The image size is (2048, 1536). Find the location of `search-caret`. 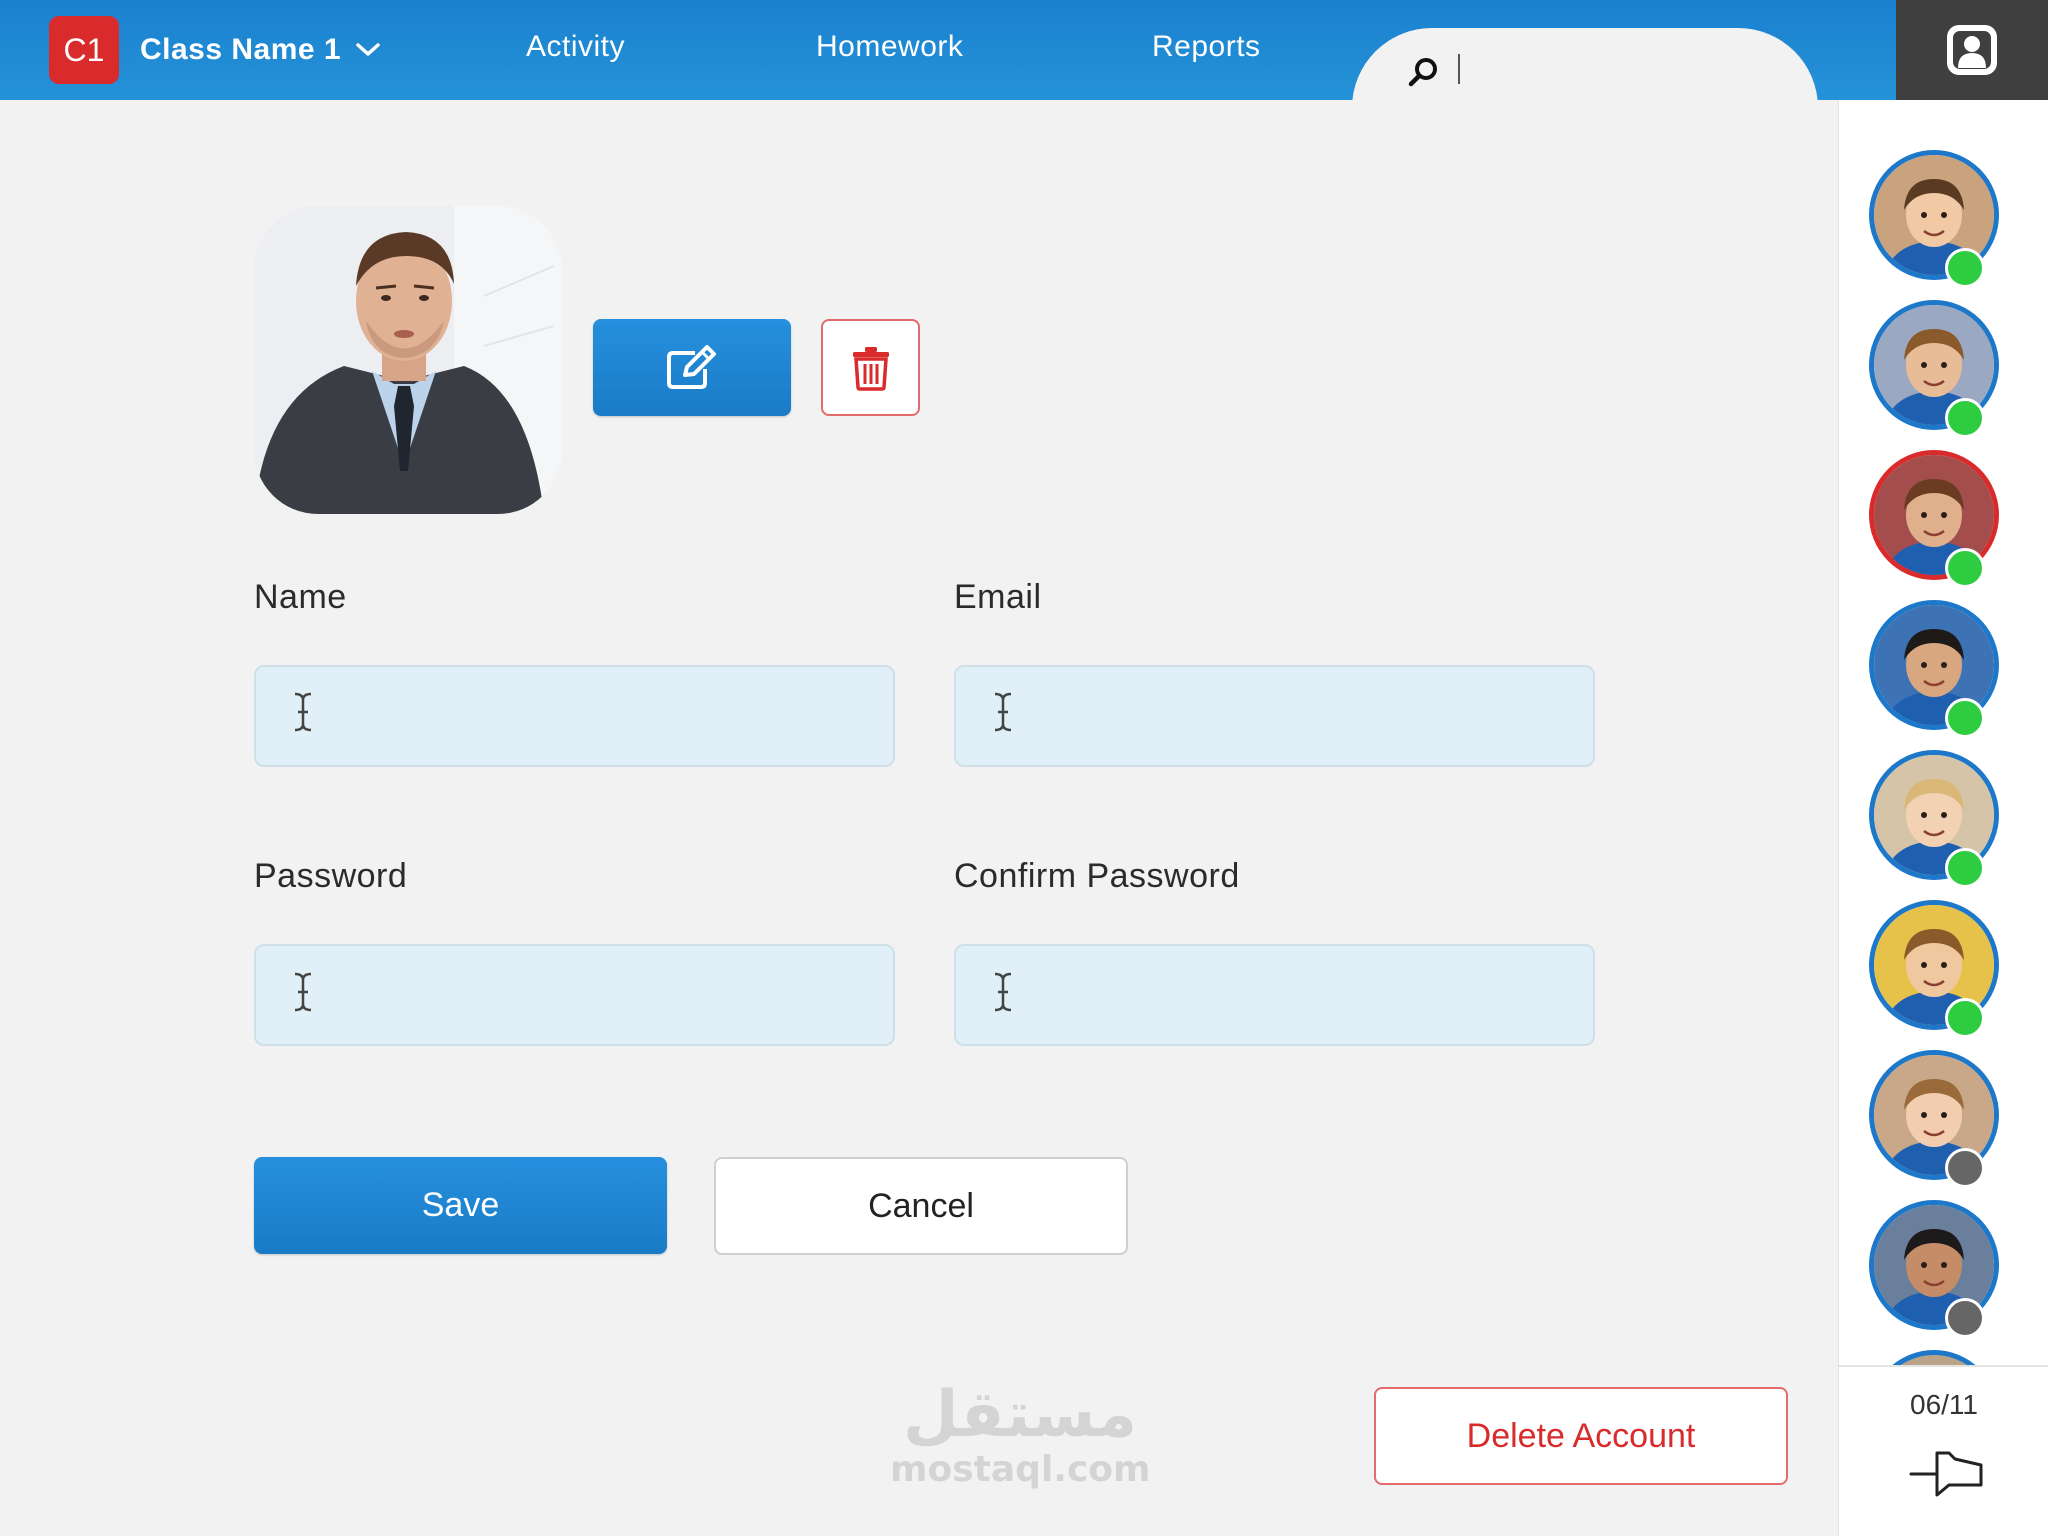

search-caret is located at coordinates (1459, 69).